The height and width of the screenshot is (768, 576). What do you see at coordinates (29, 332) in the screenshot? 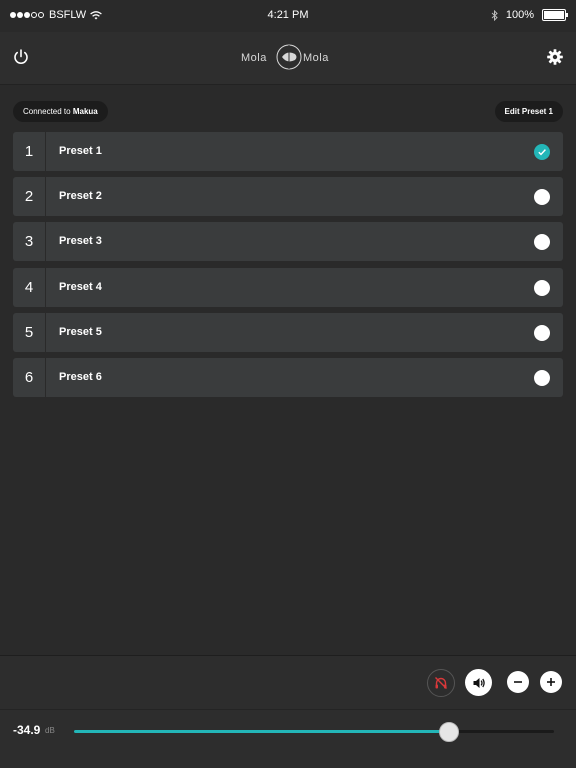
I see `preset-number: 5` at bounding box center [29, 332].